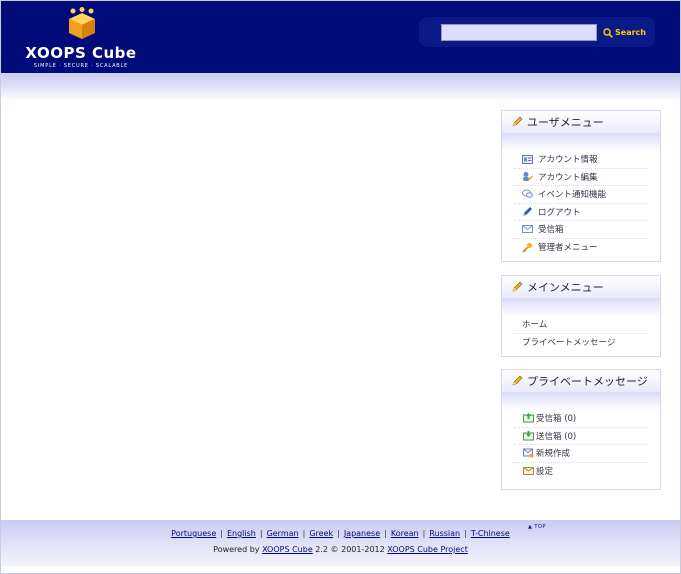 The width and height of the screenshot is (681, 574). Describe the element at coordinates (490, 533) in the screenshot. I see `lang-link-t-chinese: T-Chinese` at that location.